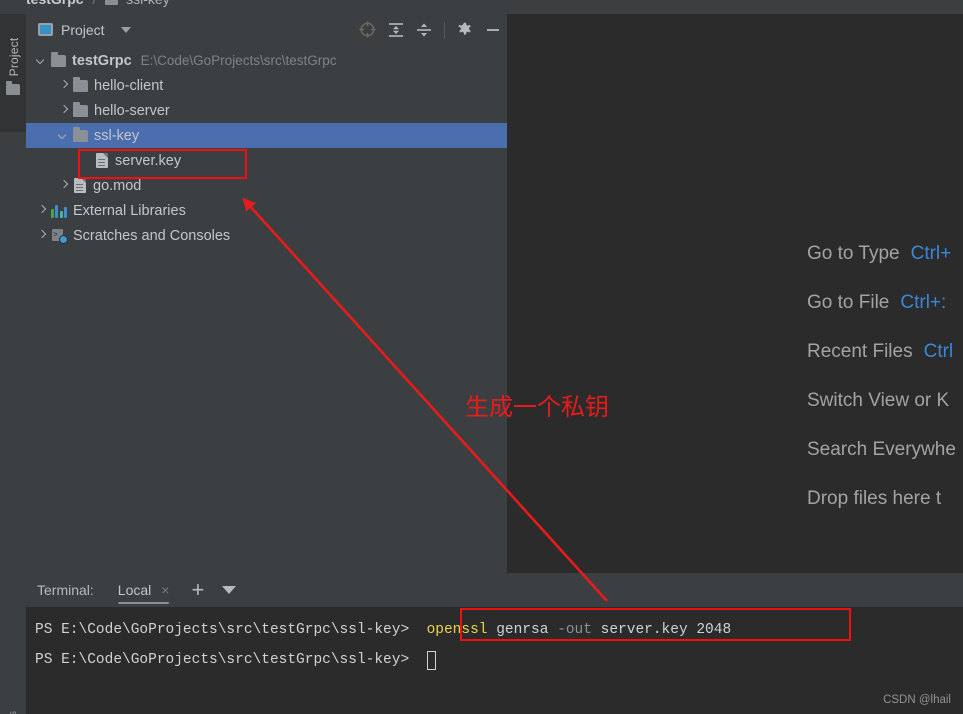 The height and width of the screenshot is (714, 963). Describe the element at coordinates (917, 700) in the screenshot. I see `watermark: CSDN @lhail` at that location.